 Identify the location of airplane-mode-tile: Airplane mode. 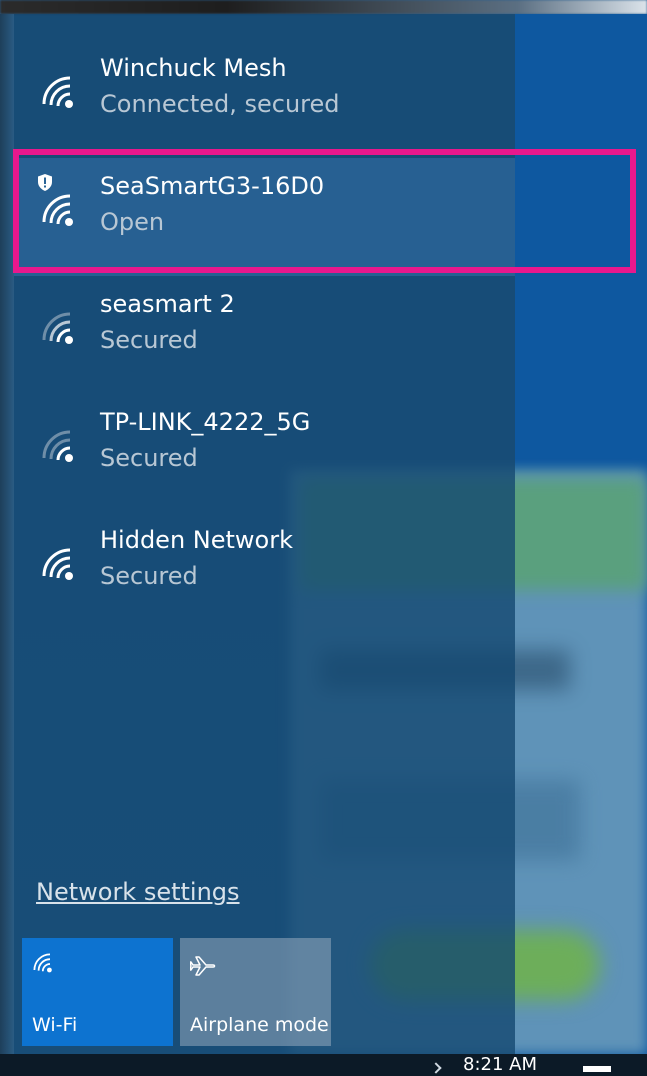
(255, 992).